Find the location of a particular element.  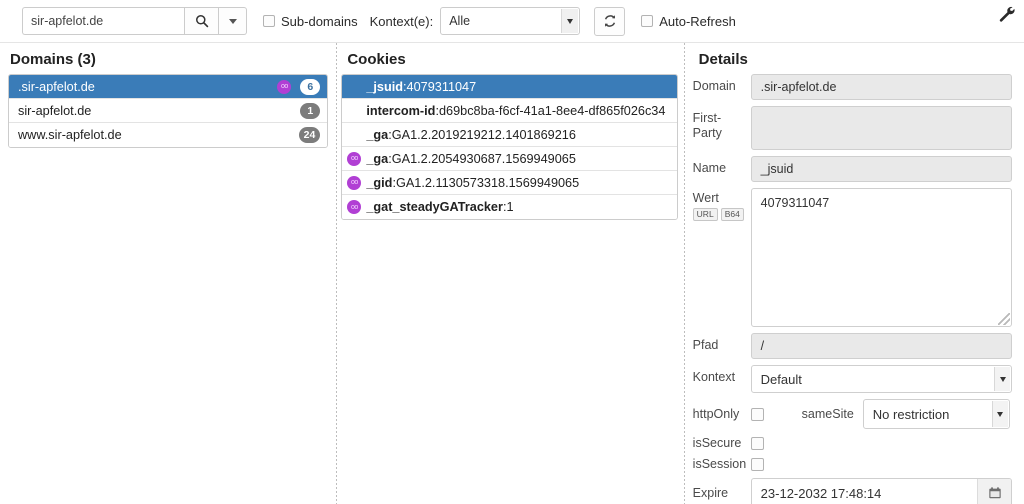

settings-button is located at coordinates (1006, 14).